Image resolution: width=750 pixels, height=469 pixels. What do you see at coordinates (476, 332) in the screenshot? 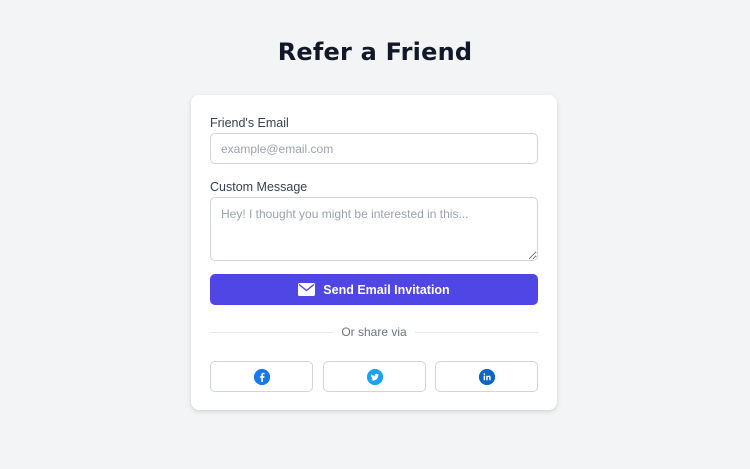
I see `divider-line-right` at bounding box center [476, 332].